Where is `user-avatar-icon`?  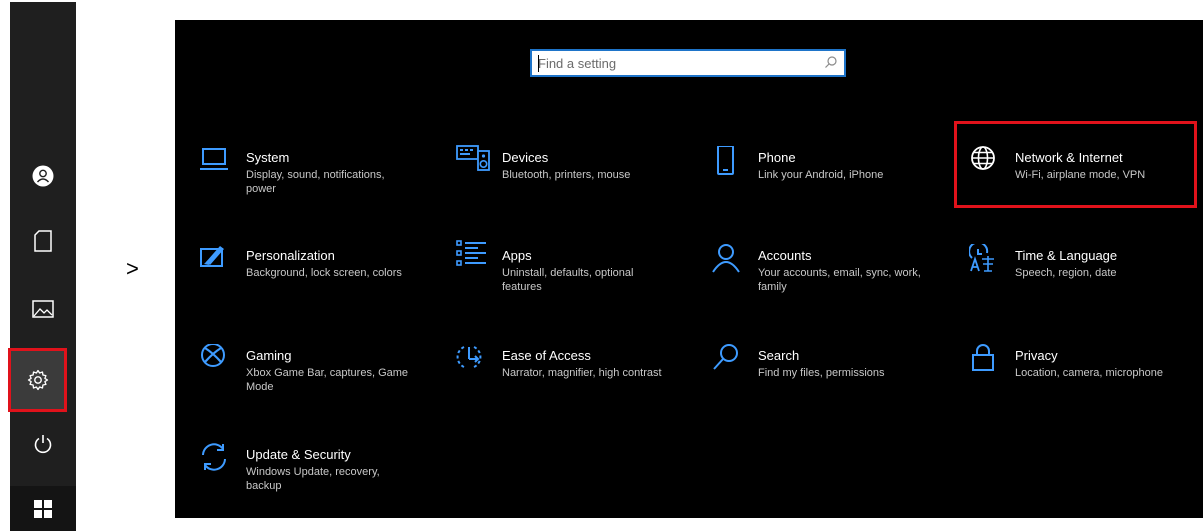
user-avatar-icon is located at coordinates (43, 176).